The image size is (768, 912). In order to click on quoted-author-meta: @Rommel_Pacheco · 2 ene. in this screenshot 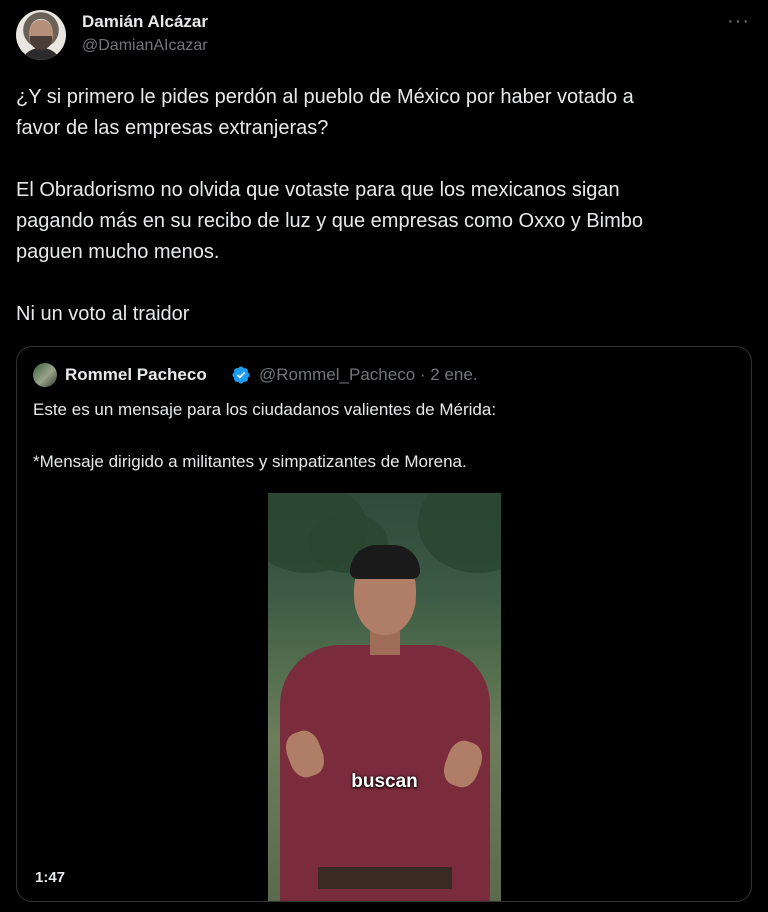, I will do `click(368, 375)`.